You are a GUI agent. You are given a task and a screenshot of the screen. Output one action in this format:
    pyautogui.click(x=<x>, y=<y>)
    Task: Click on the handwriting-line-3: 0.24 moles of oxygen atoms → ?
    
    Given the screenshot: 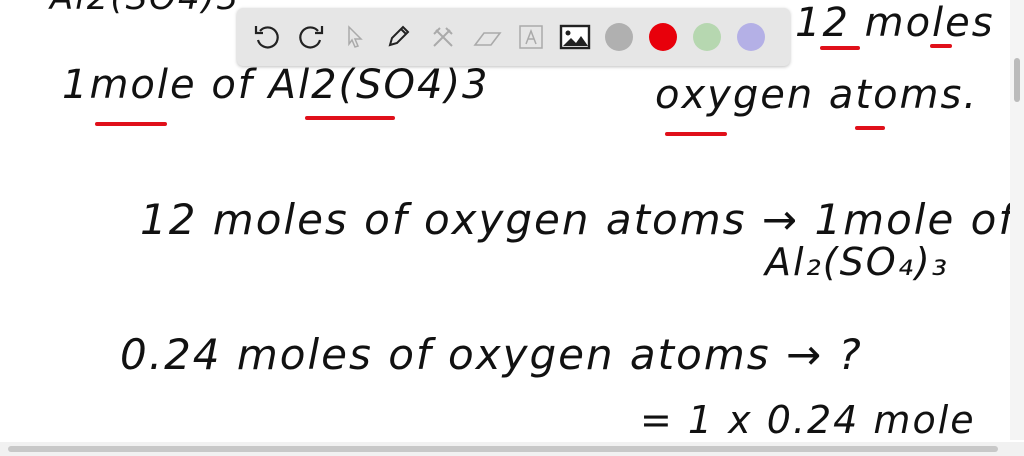 What is the action you would take?
    pyautogui.click(x=491, y=354)
    